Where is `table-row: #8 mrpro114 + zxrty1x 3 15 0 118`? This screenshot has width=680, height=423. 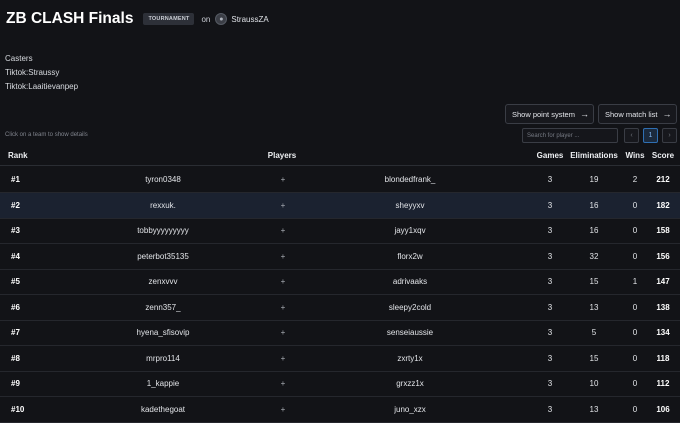 table-row: #8 mrpro114 + zxrty1x 3 15 0 118 is located at coordinates (340, 359).